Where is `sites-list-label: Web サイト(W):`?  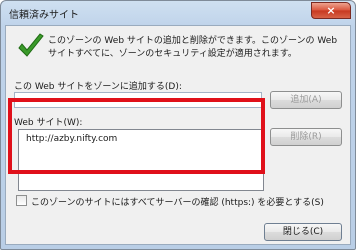 sites-list-label: Web サイト(W): is located at coordinates (48, 123).